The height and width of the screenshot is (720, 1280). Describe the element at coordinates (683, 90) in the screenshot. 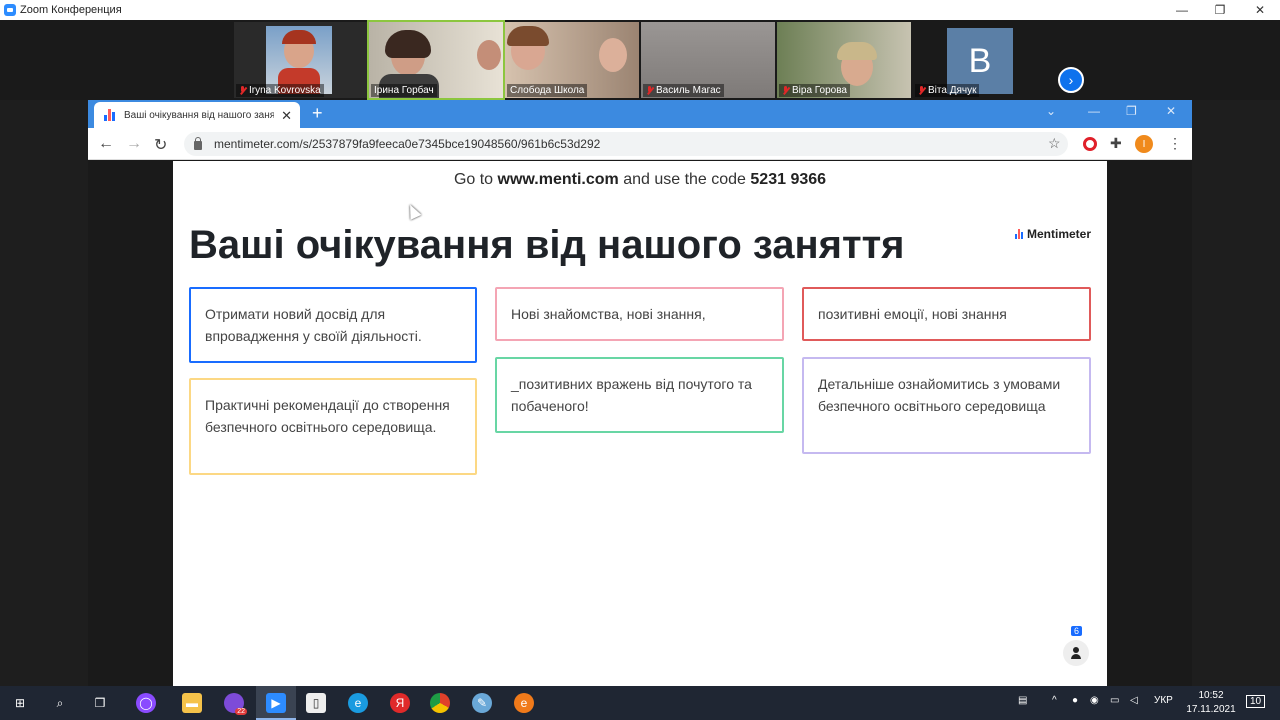

I see `participant-name: Василь Магас` at that location.